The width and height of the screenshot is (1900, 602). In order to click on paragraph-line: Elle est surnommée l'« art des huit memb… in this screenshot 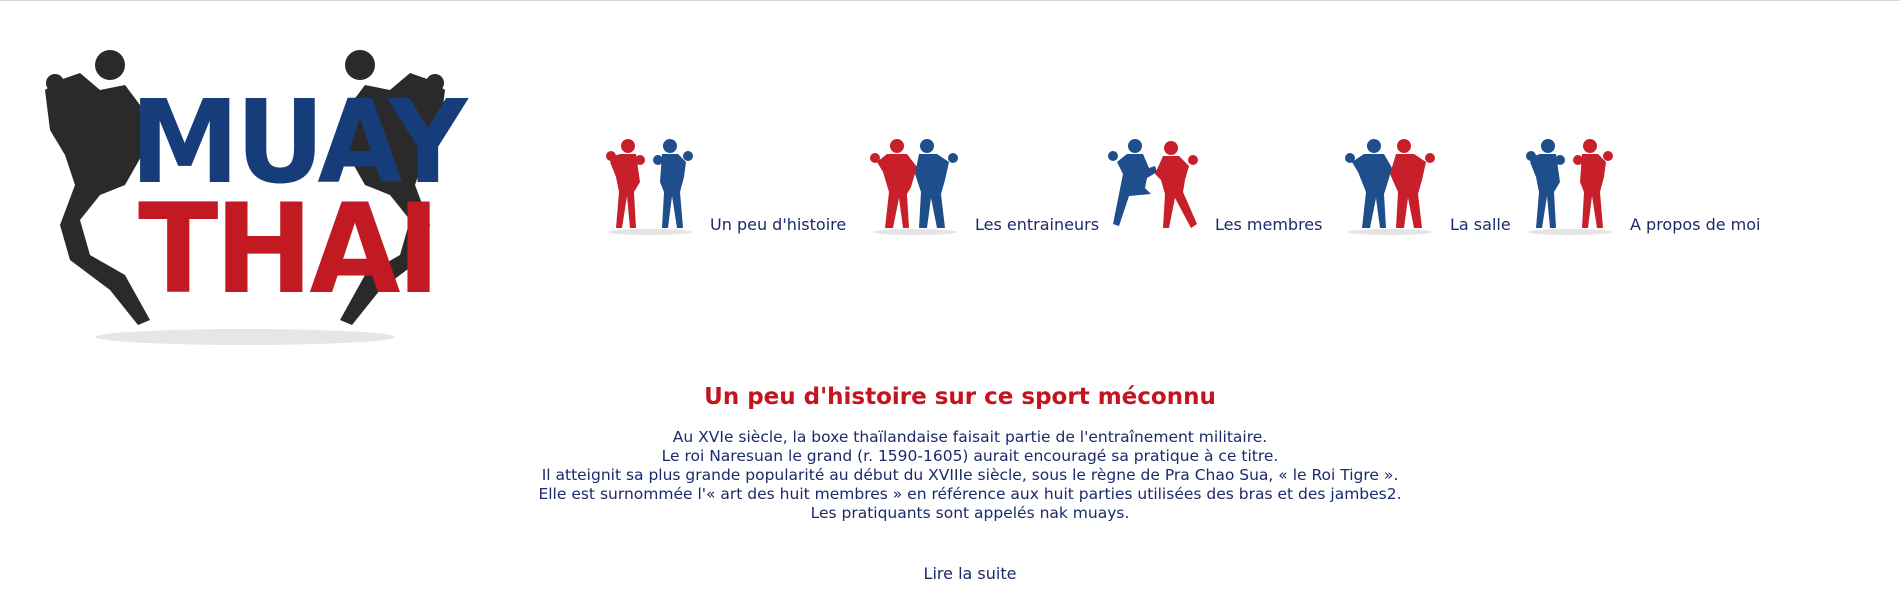, I will do `click(970, 494)`.